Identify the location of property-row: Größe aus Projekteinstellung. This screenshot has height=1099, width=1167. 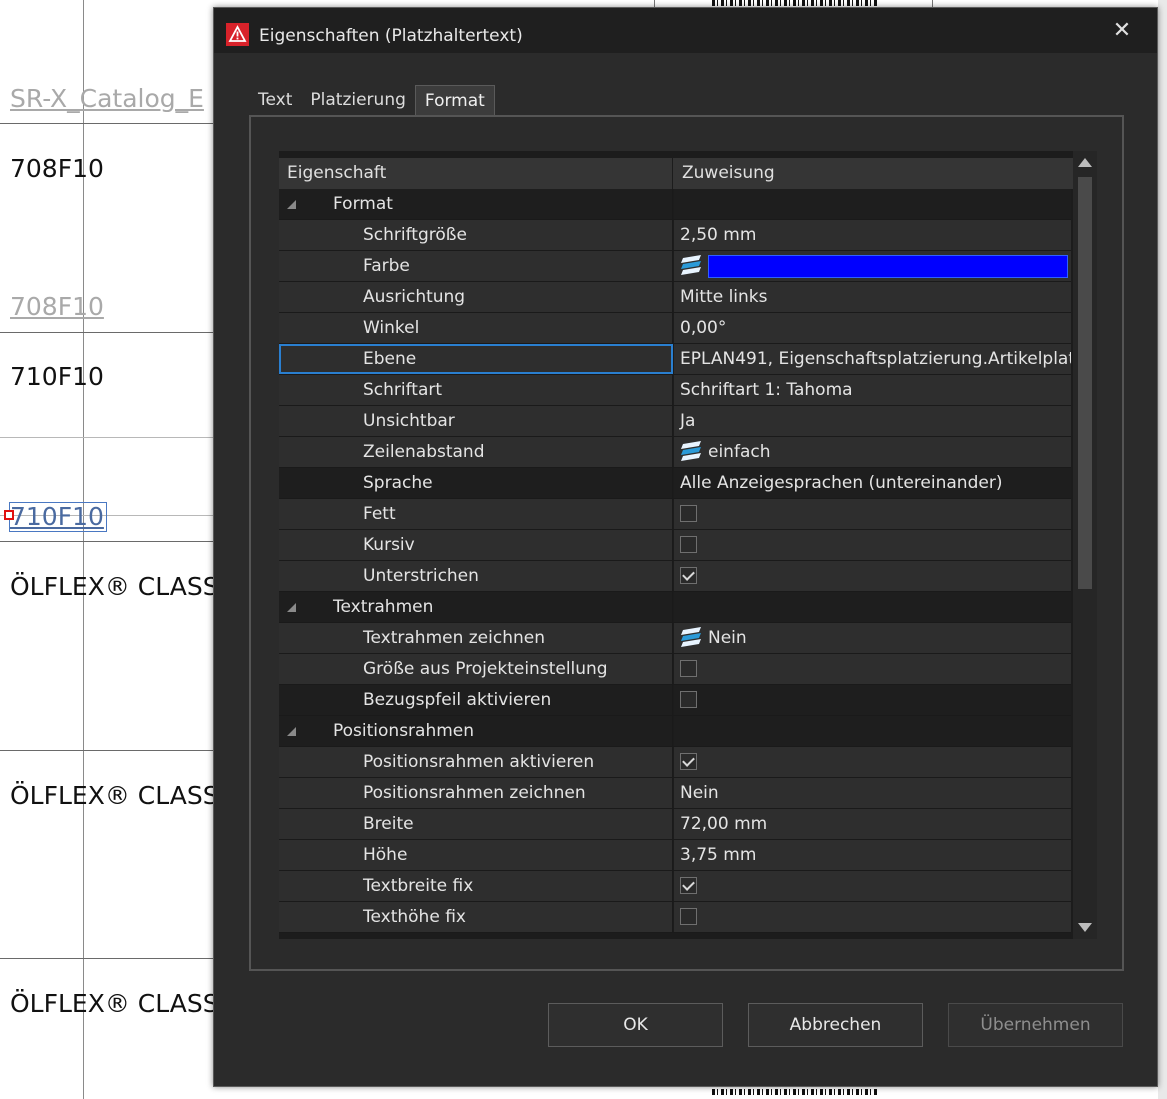
(675, 669).